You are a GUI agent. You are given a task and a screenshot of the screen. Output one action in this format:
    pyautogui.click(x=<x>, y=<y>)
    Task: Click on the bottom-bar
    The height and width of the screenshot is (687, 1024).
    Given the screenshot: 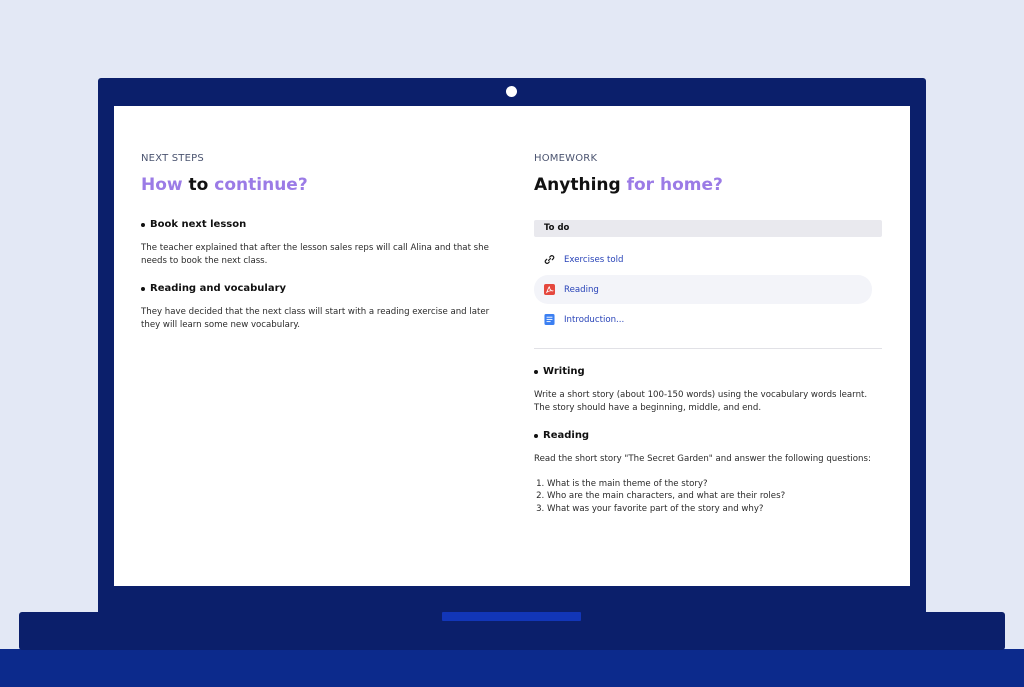 What is the action you would take?
    pyautogui.click(x=512, y=668)
    